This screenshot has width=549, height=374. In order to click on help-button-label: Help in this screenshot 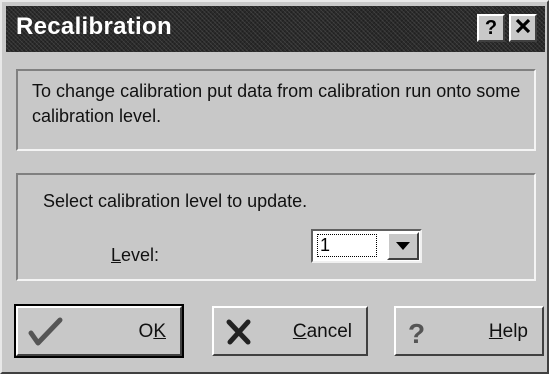, I will do `click(508, 332)`.